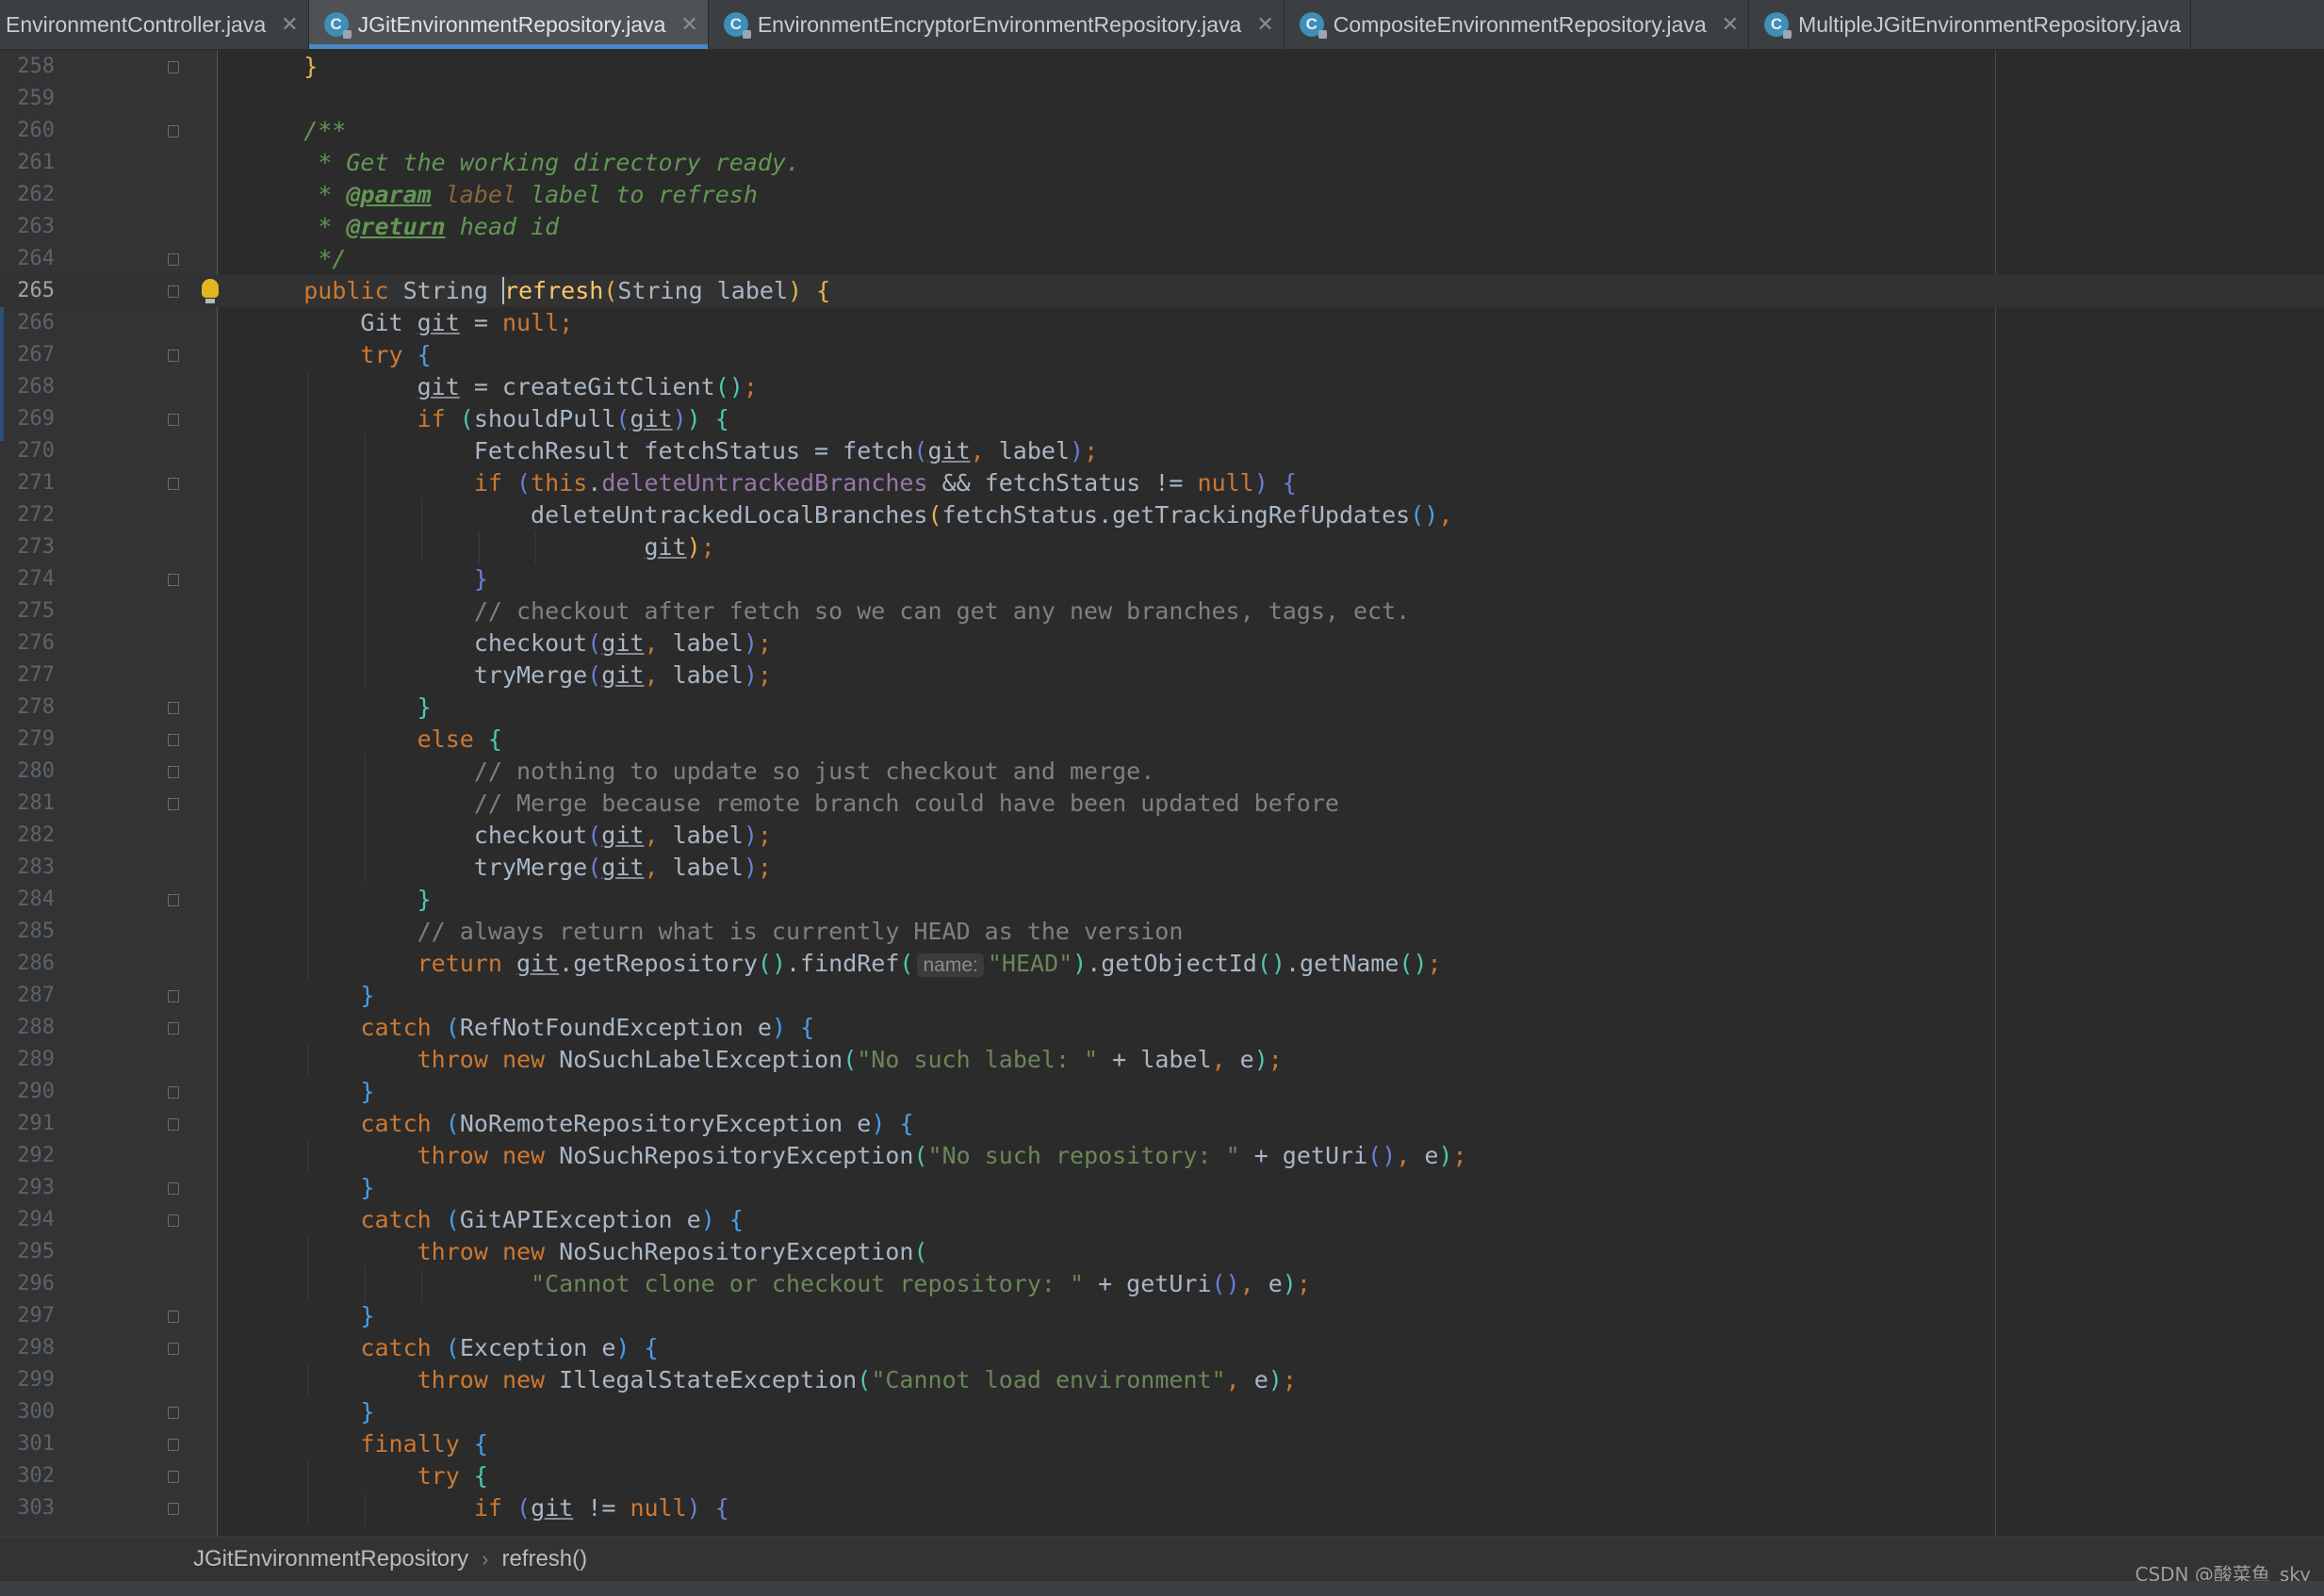  Describe the element at coordinates (544, 1559) in the screenshot. I see `breadcrumb-item: refresh()` at that location.